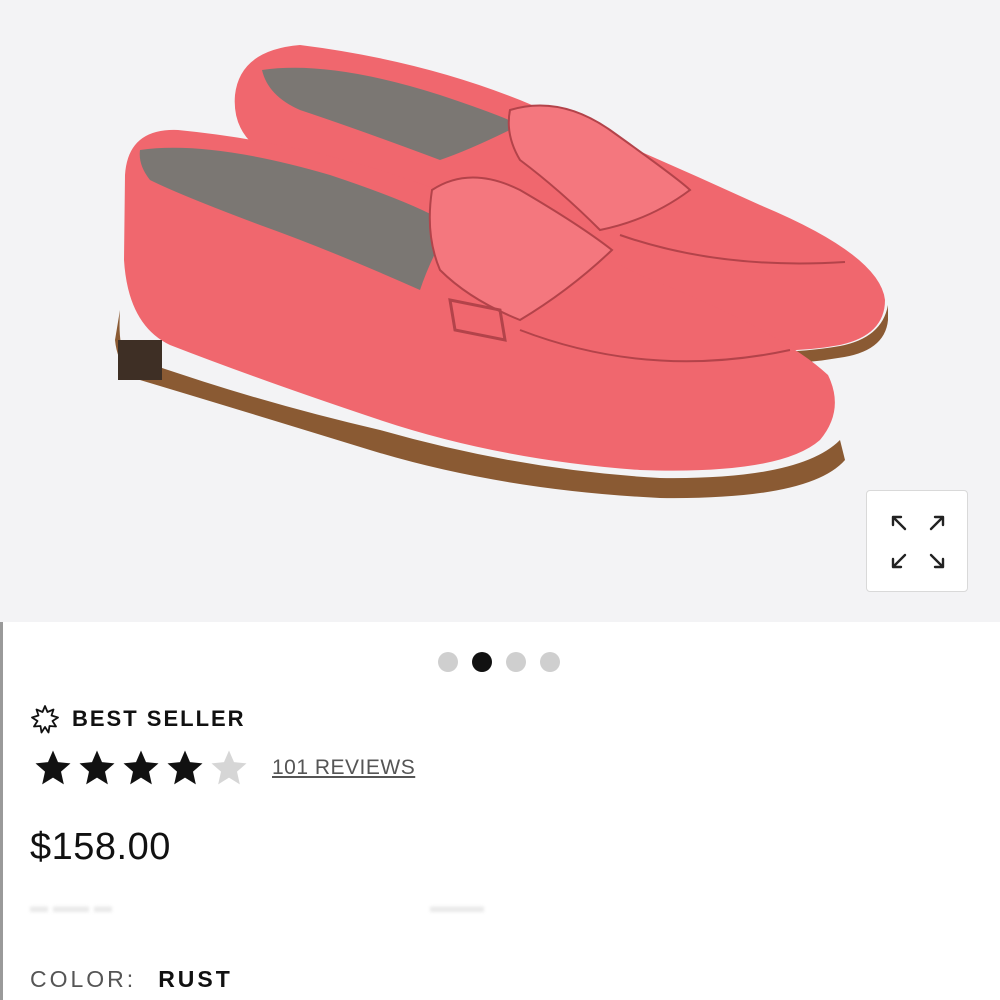 The height and width of the screenshot is (1000, 1000). I want to click on star-rating, so click(141, 768).